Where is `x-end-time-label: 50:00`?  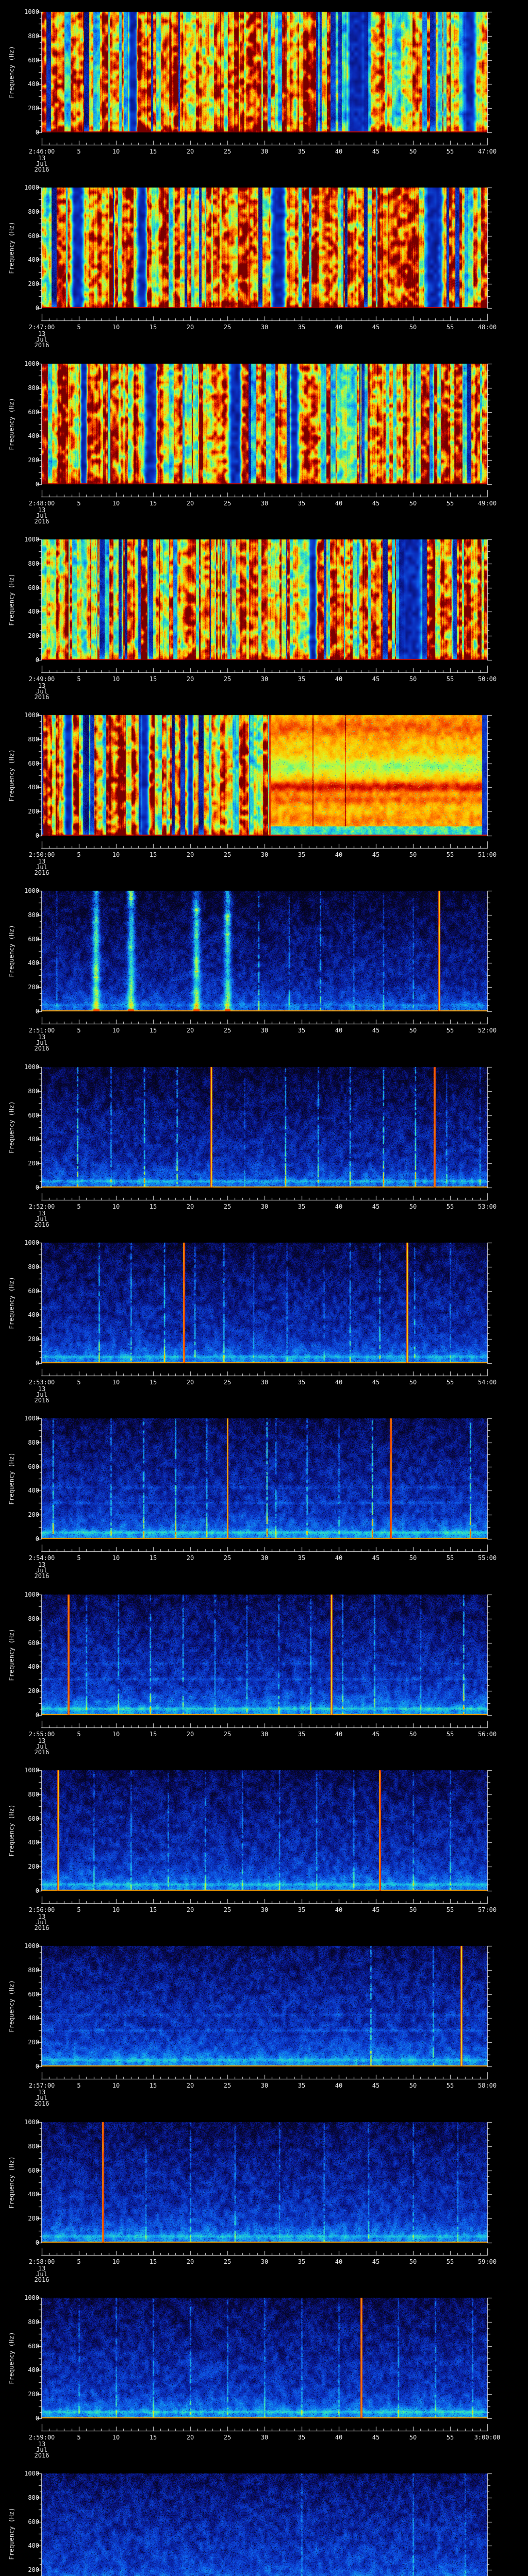 x-end-time-label: 50:00 is located at coordinates (487, 679).